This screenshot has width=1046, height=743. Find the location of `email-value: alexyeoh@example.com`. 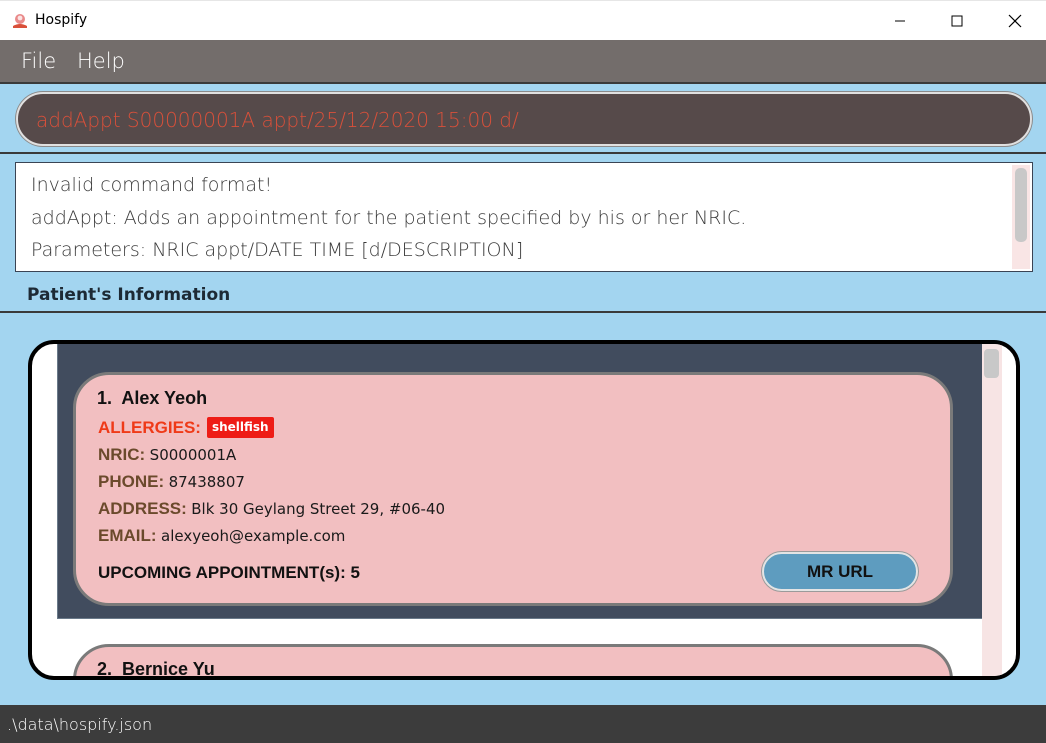

email-value: alexyeoh@example.com is located at coordinates (253, 536).